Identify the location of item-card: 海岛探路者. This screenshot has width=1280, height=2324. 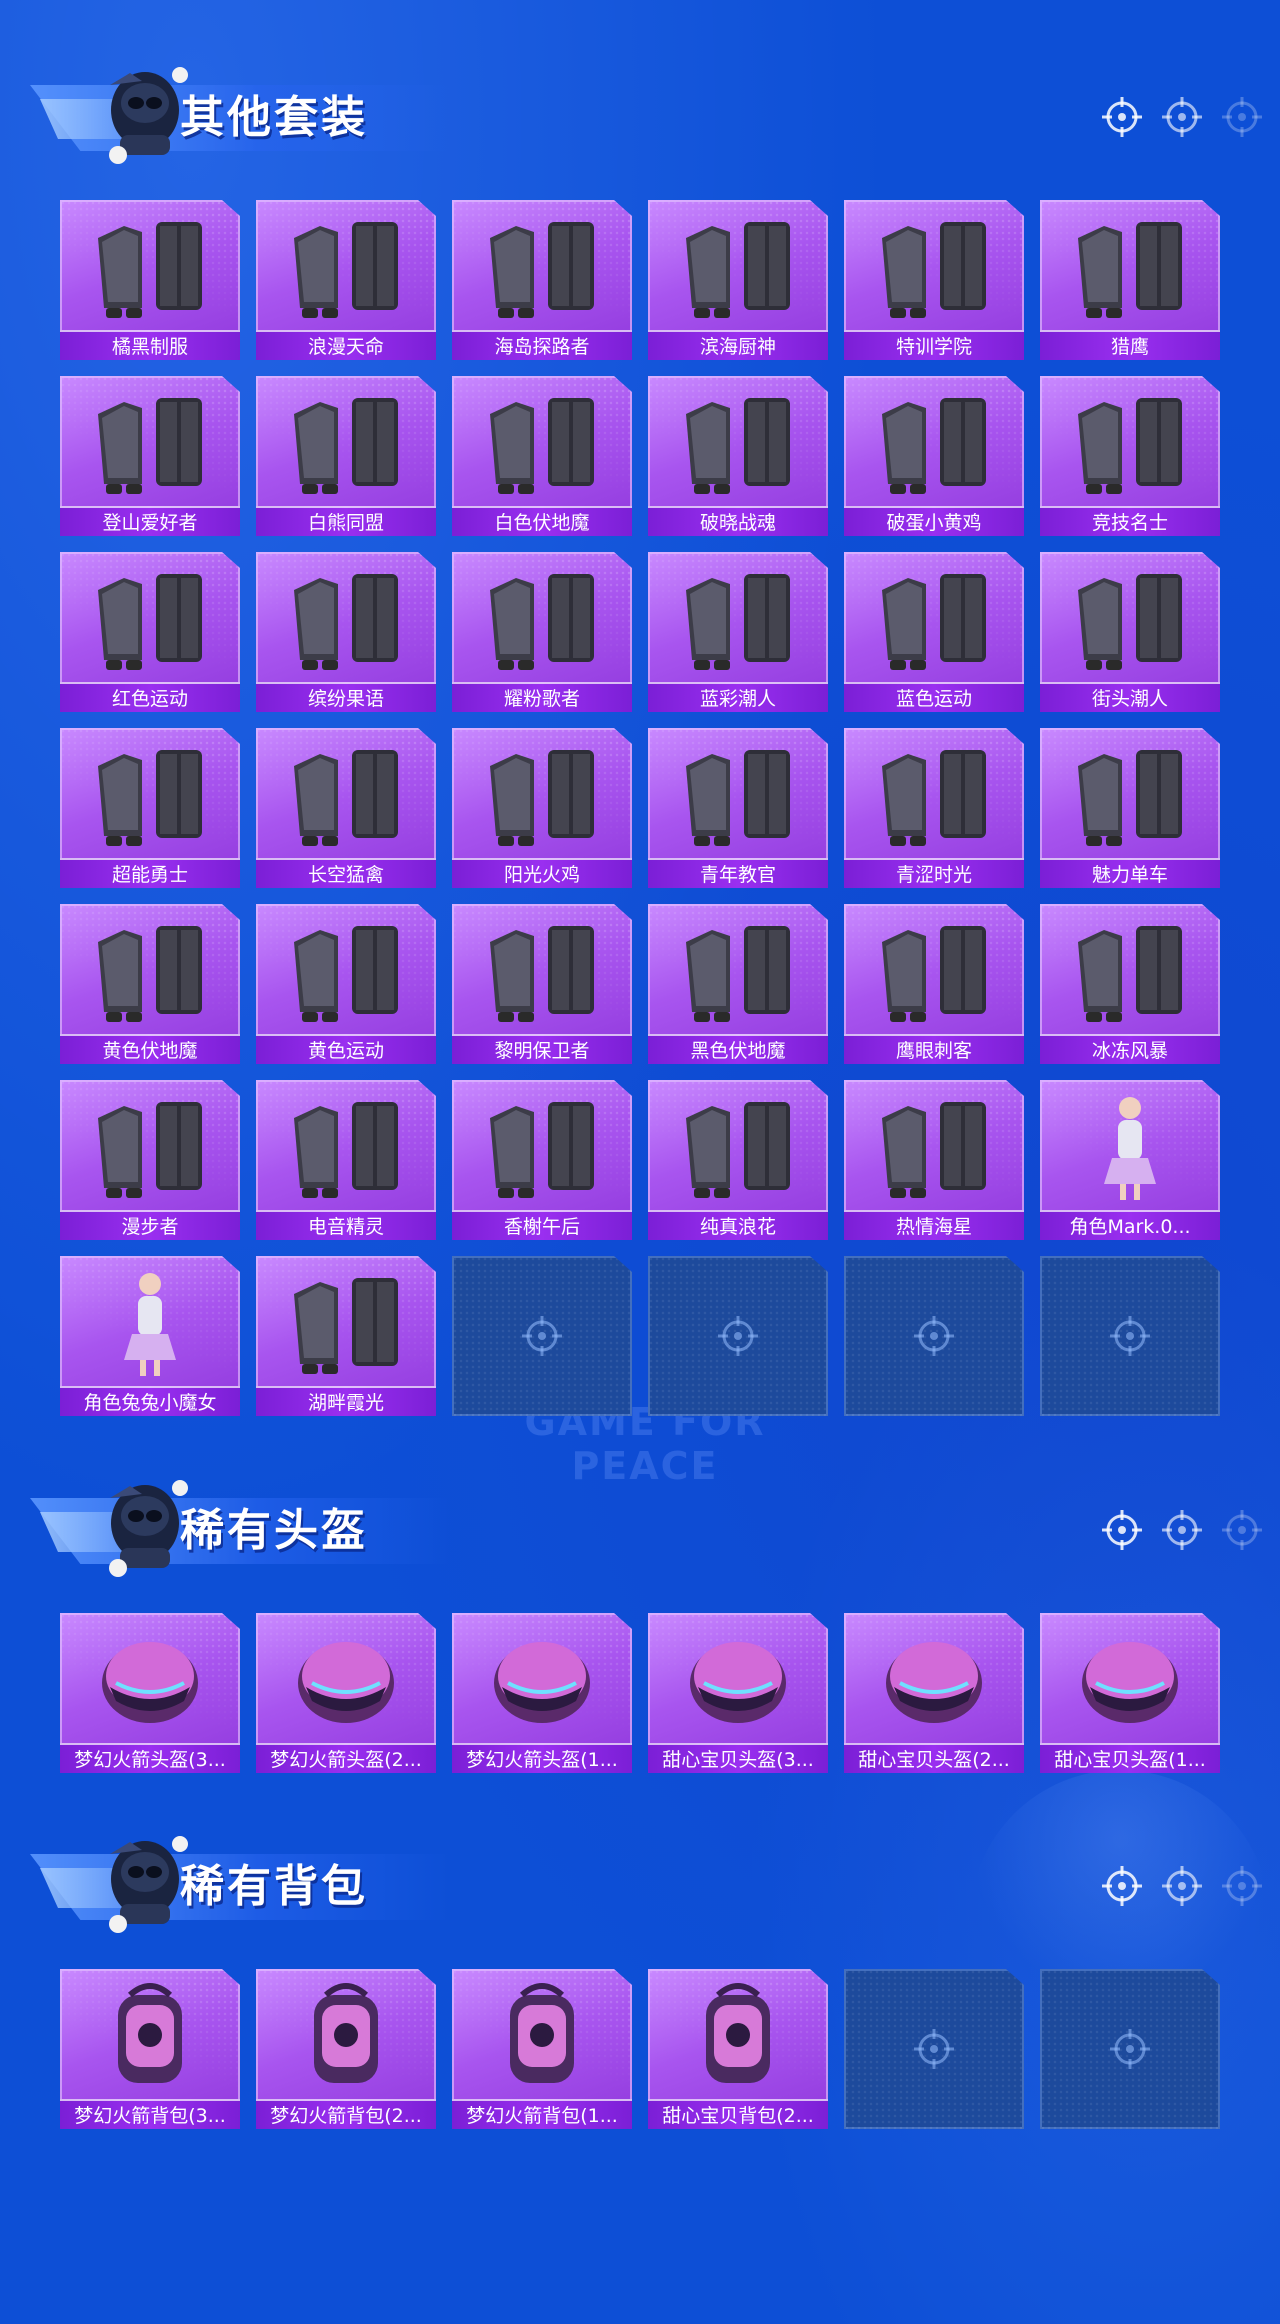
(542, 280).